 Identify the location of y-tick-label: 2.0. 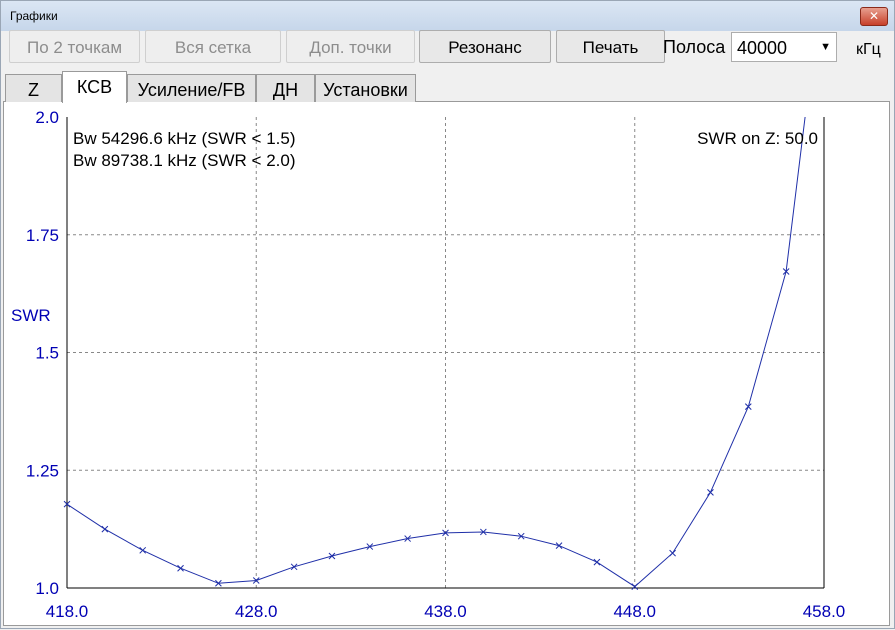
(47, 117).